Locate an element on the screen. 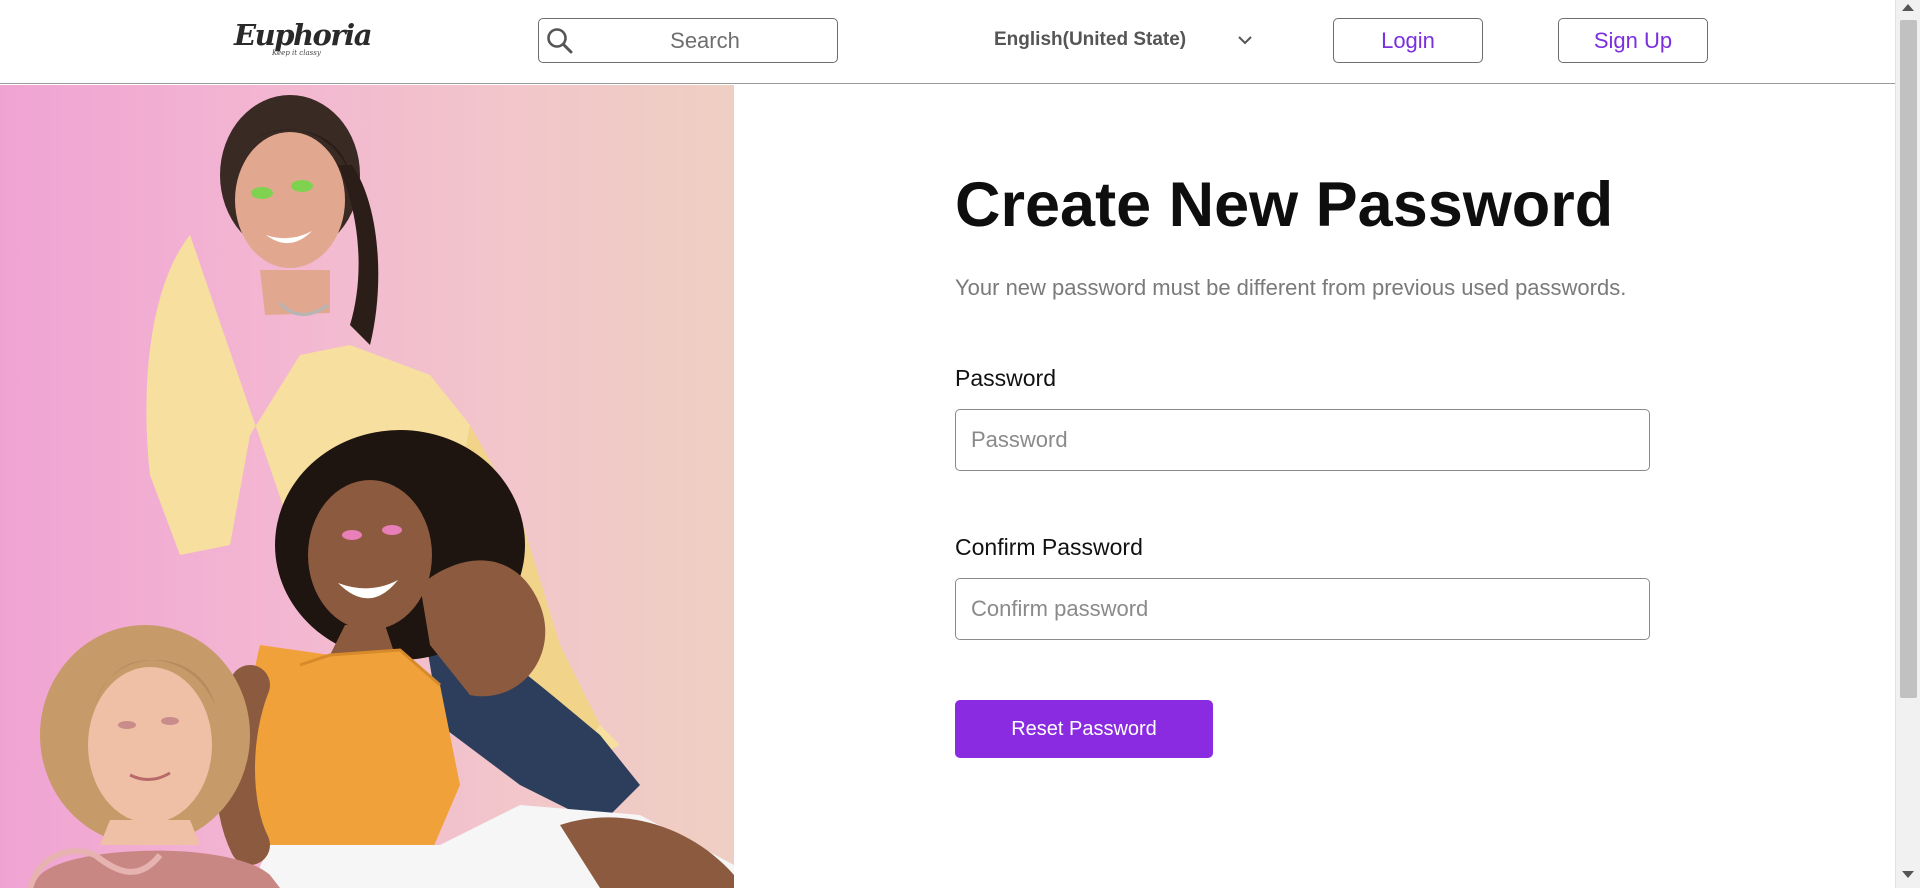 This screenshot has height=888, width=1920. vertical-scrollbar is located at coordinates (1907, 444).